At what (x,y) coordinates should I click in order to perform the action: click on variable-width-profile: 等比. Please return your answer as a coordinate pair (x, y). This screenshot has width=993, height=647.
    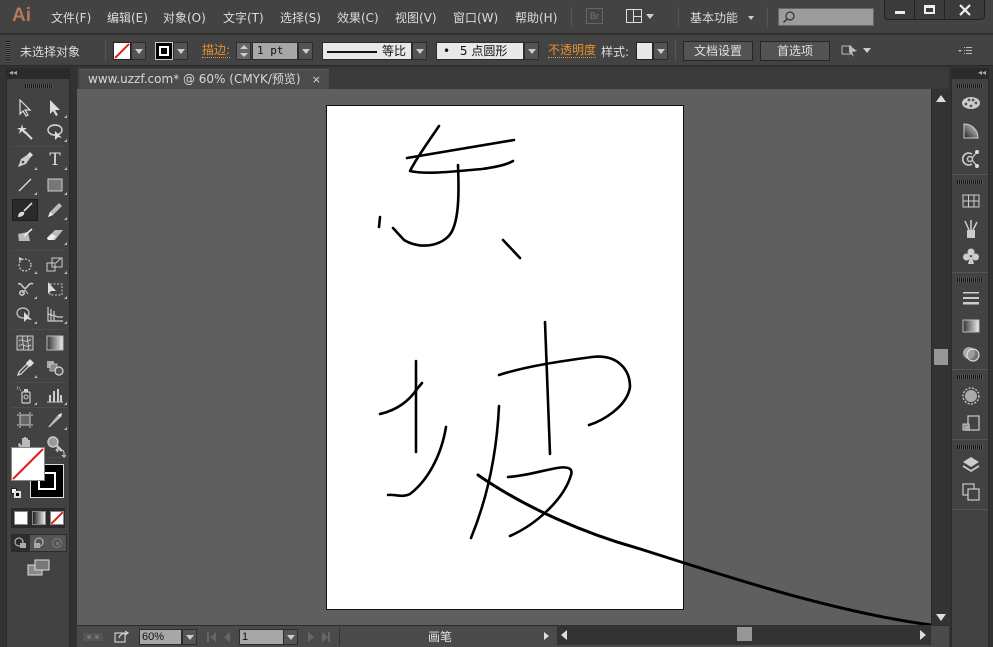
    Looking at the image, I should click on (367, 51).